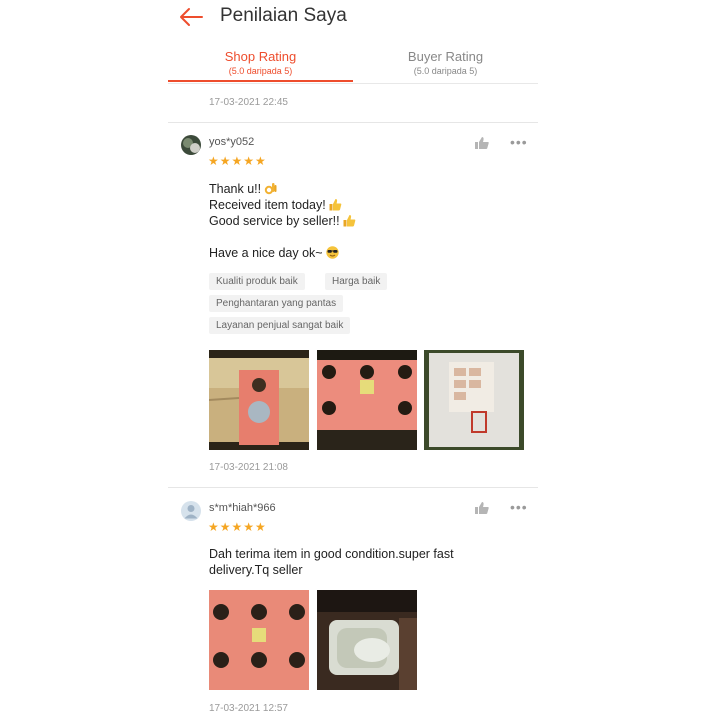 Image resolution: width=719 pixels, height=719 pixels. Describe the element at coordinates (356, 281) in the screenshot. I see `review-tag: Harga baik` at that location.